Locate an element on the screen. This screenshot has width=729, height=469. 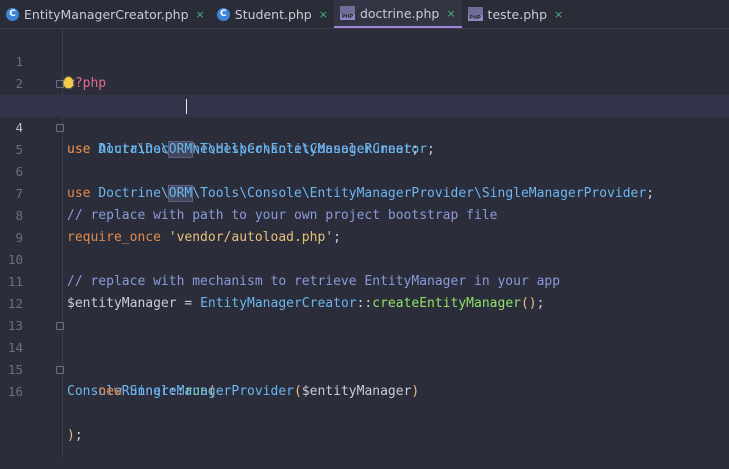
tab-label: EntityManagerCreator.php is located at coordinates (106, 14).